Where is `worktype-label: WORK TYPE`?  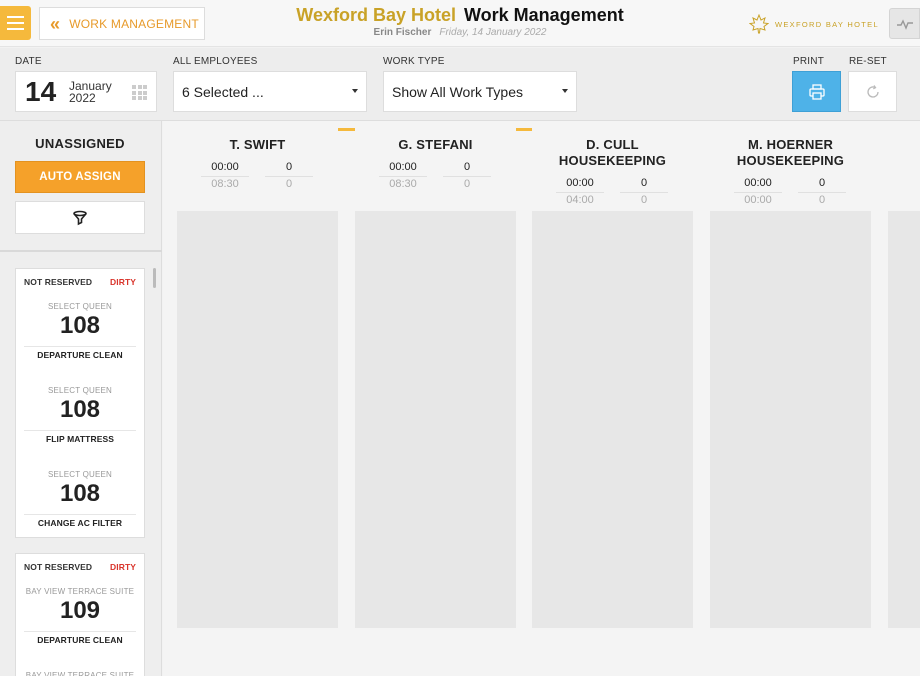
worktype-label: WORK TYPE is located at coordinates (414, 61).